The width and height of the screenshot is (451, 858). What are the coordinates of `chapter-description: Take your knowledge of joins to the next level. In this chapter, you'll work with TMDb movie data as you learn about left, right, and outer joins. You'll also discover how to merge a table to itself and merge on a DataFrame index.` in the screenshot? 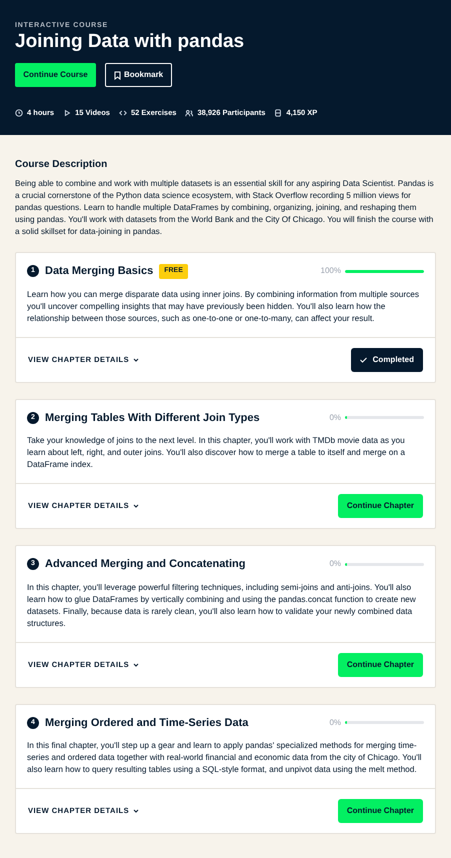 It's located at (216, 452).